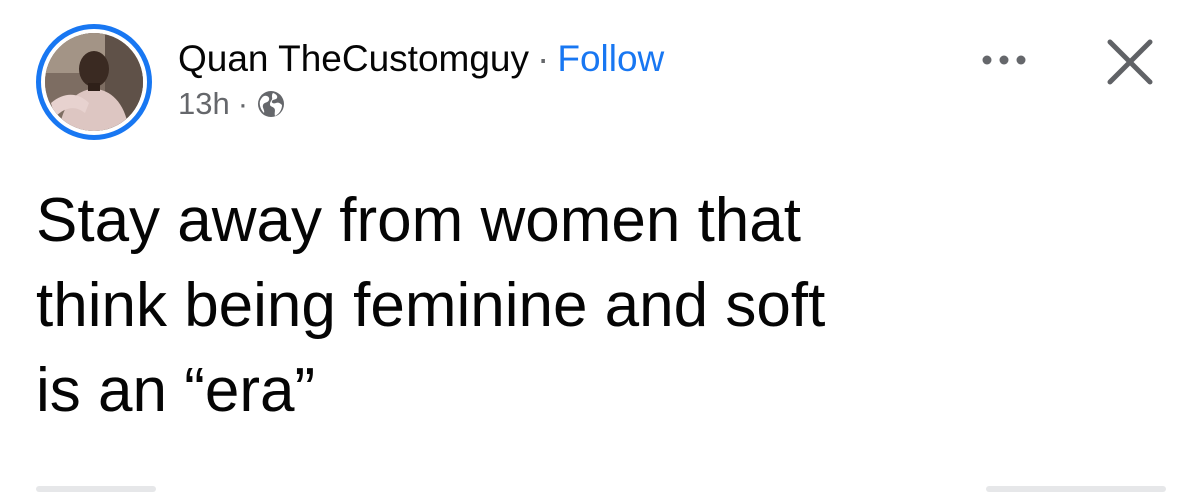 This screenshot has height=500, width=1199. I want to click on avatar-story-ring, so click(94, 82).